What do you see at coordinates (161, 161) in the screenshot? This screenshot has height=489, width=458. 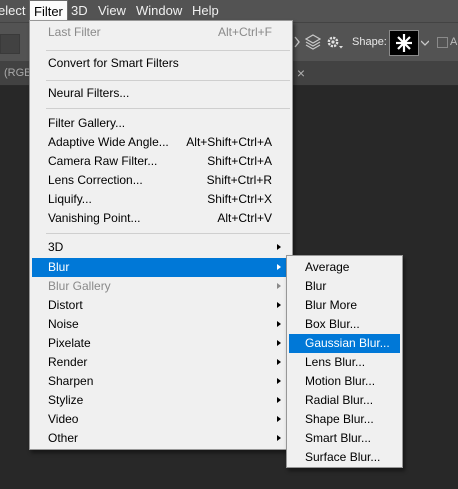 I see `menu-item-camera-raw-filter: Camera Raw Filter... Shift+Ctrl+A` at bounding box center [161, 161].